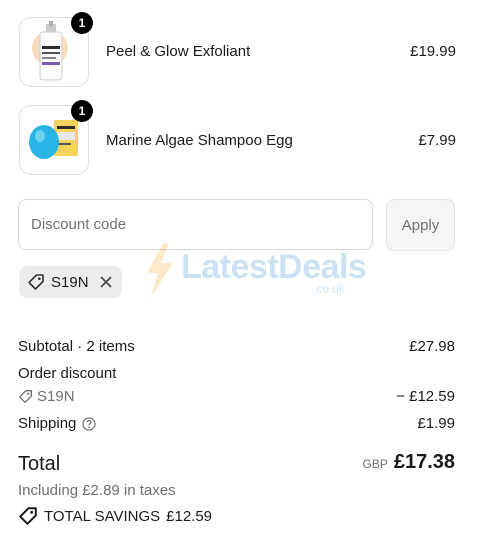  I want to click on help-icon, so click(89, 423).